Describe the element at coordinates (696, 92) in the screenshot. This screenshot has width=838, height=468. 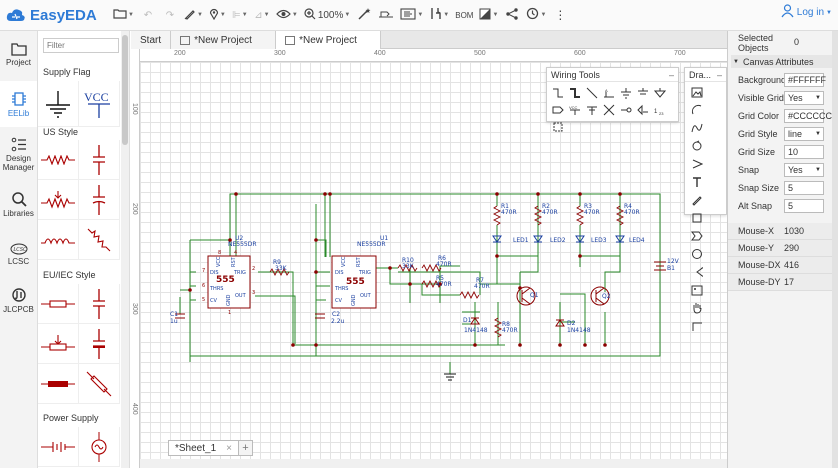
I see `image-tool` at that location.